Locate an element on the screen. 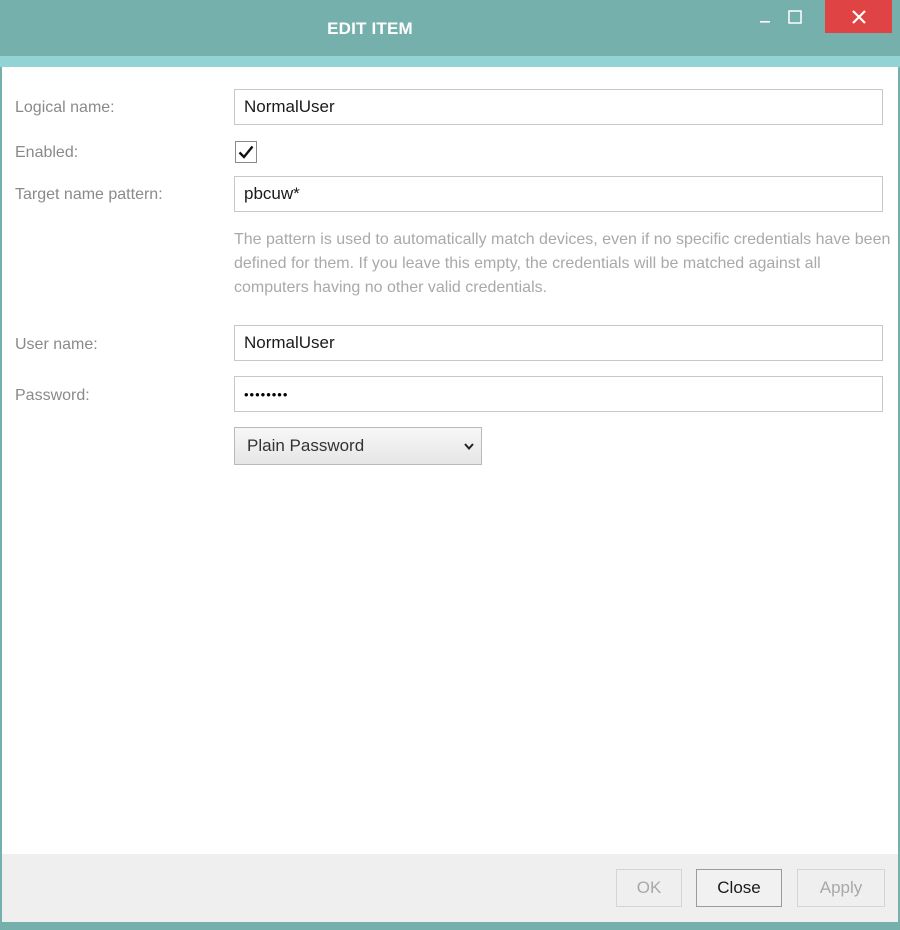 The width and height of the screenshot is (900, 930). title-bar: EDIT ITEM is located at coordinates (450, 28).